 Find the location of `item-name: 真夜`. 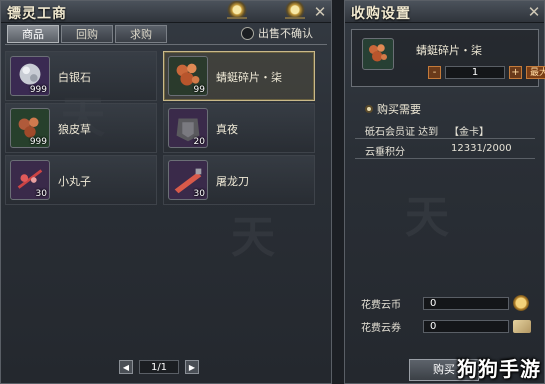

item-name: 真夜 is located at coordinates (227, 129).